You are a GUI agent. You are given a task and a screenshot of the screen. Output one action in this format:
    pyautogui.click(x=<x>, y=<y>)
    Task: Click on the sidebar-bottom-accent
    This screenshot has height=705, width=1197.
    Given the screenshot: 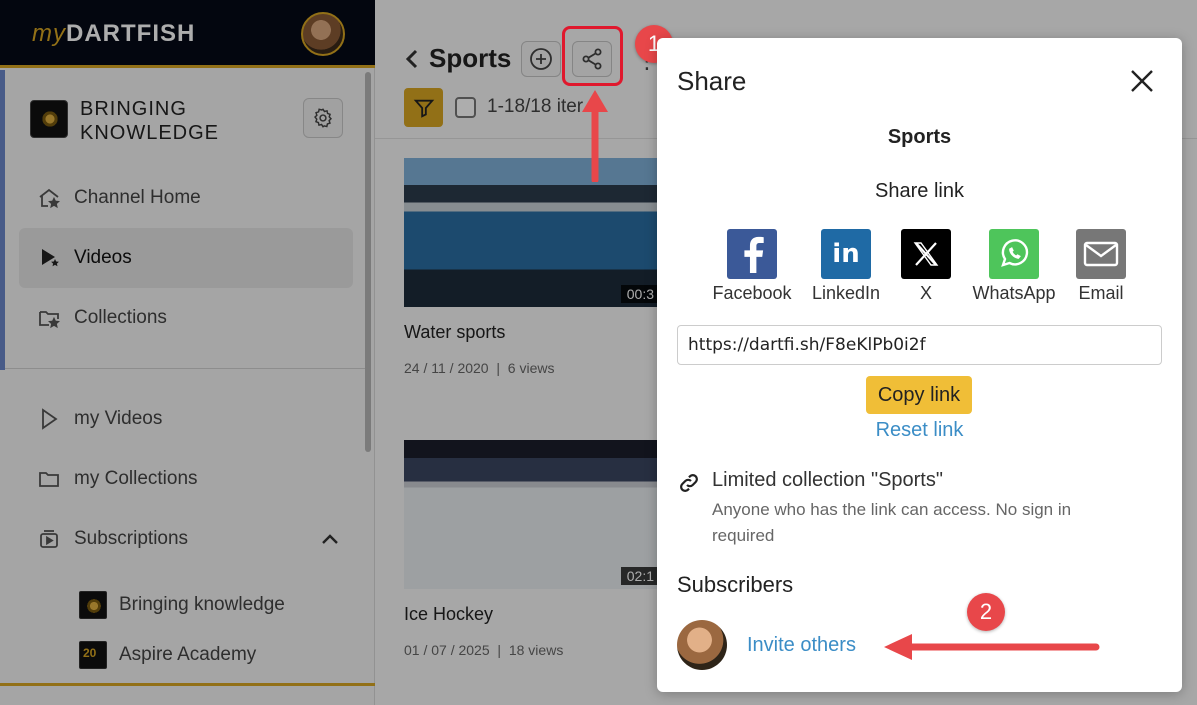 What is the action you would take?
    pyautogui.click(x=187, y=684)
    